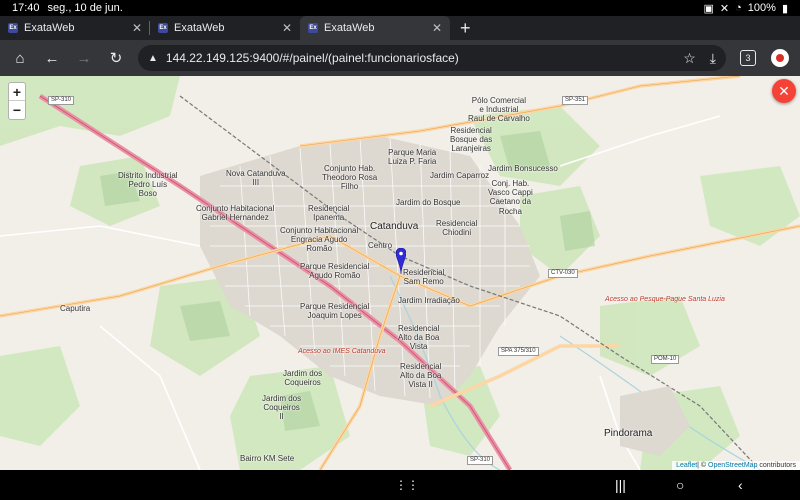 The width and height of the screenshot is (800, 500). I want to click on label-centro: Centro, so click(380, 245).